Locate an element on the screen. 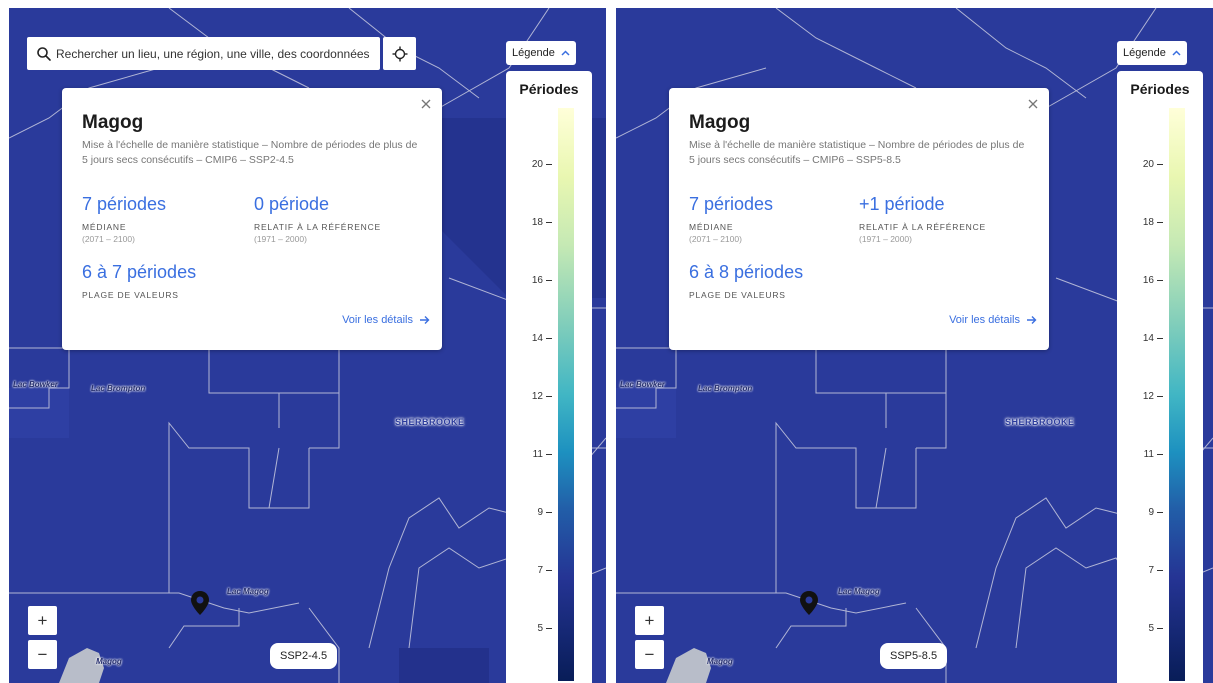 The height and width of the screenshot is (683, 1213). search-bar is located at coordinates (203, 53).